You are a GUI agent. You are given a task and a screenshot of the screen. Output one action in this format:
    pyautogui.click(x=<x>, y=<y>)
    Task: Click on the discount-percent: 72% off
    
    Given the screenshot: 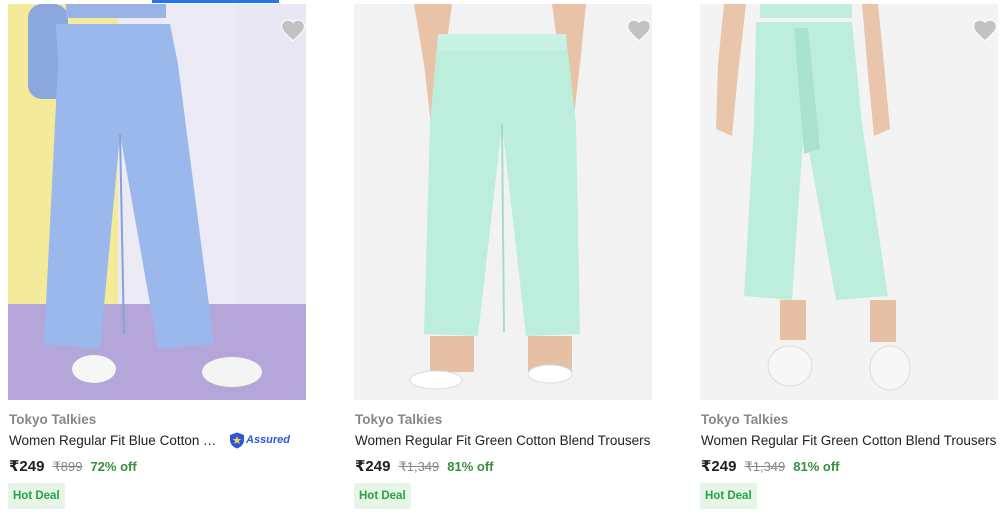 What is the action you would take?
    pyautogui.click(x=113, y=466)
    